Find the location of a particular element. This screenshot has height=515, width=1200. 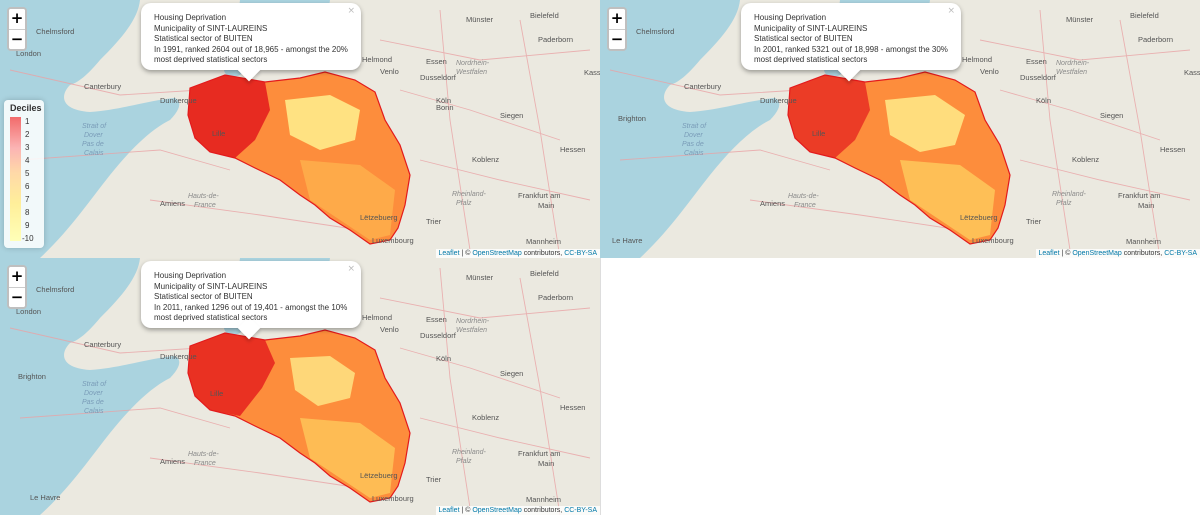

label-letzebuerg: Lëtzebuerg is located at coordinates (379, 217).